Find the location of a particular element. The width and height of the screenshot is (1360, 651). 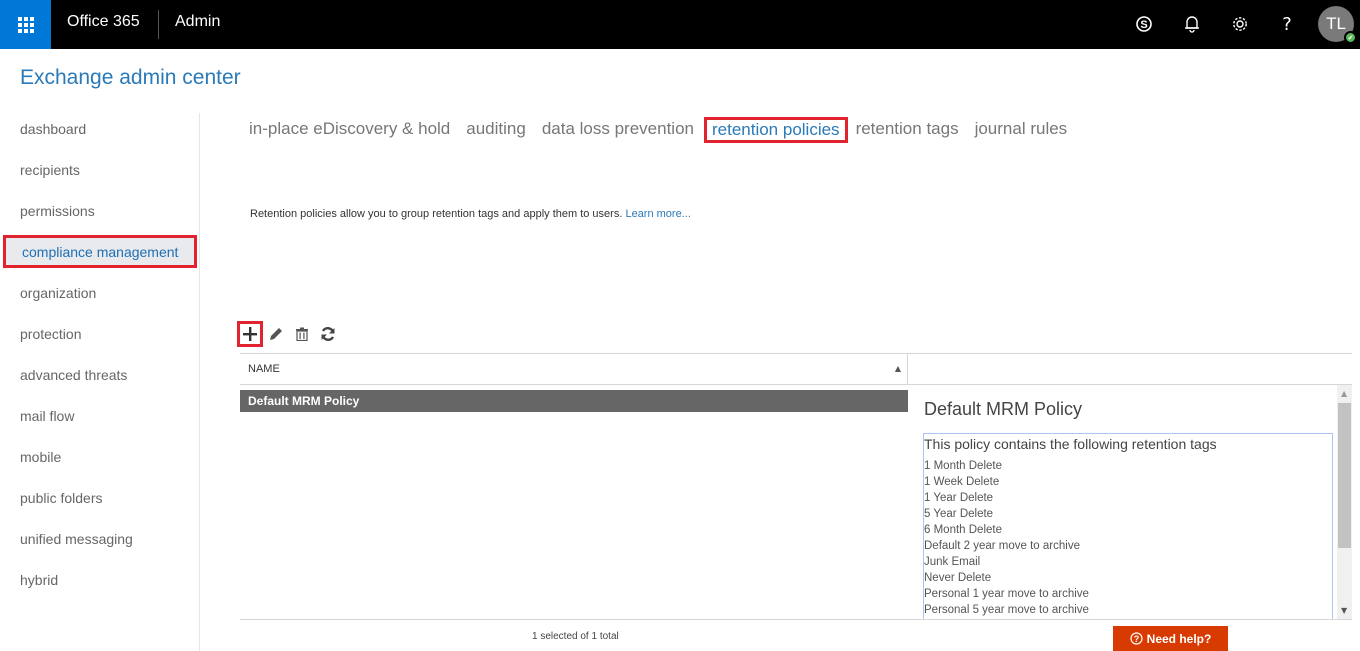

tag-item: 1 Month Delete is located at coordinates (963, 466).